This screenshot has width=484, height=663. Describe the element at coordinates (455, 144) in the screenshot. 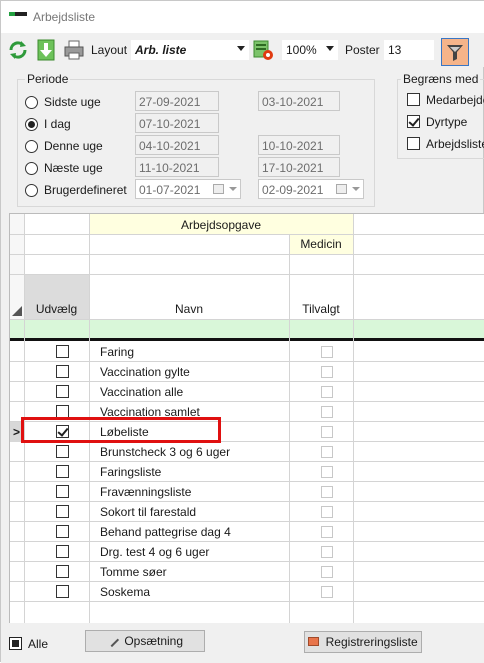

I see `checkbox-label-arbejdsliste: Arbejdsliste` at that location.